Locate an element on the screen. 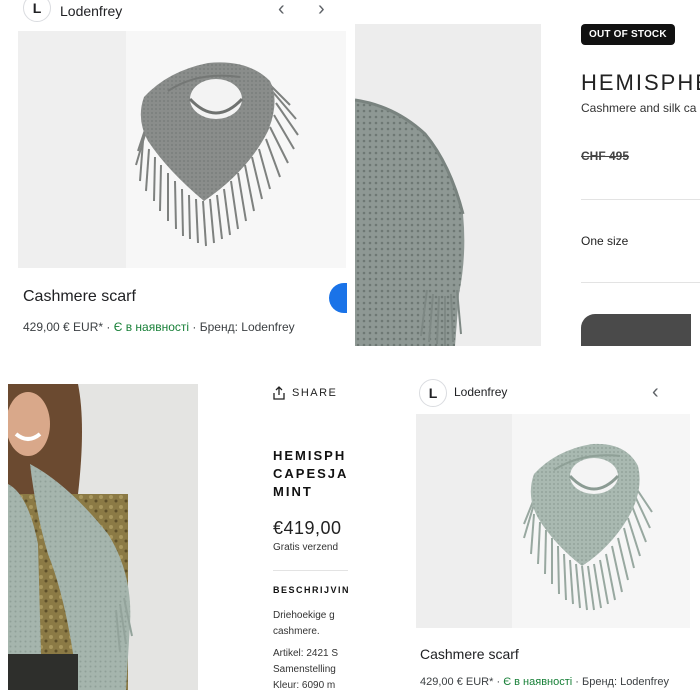 This screenshot has height=700, width=700. title-line: CAPESJA is located at coordinates (310, 473).